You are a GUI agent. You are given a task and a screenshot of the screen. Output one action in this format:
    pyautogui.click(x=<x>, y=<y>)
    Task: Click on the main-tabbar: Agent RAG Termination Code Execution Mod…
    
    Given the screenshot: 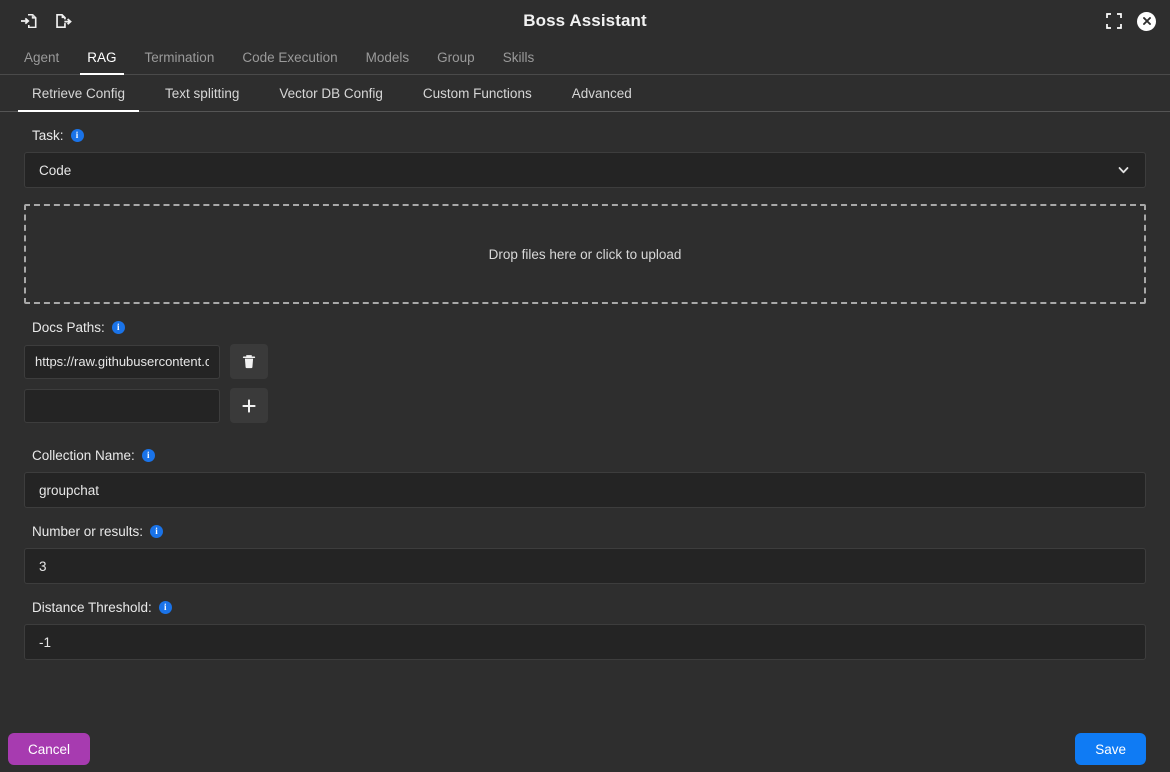 What is the action you would take?
    pyautogui.click(x=585, y=58)
    